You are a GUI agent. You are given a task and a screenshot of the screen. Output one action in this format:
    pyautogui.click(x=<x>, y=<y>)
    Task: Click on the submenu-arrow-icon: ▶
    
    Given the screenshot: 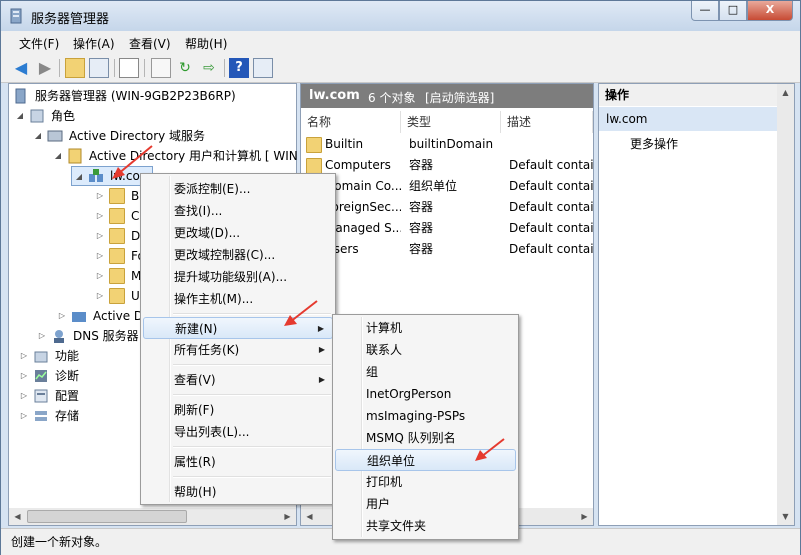 What is the action you would take?
    pyautogui.click(x=321, y=349)
    